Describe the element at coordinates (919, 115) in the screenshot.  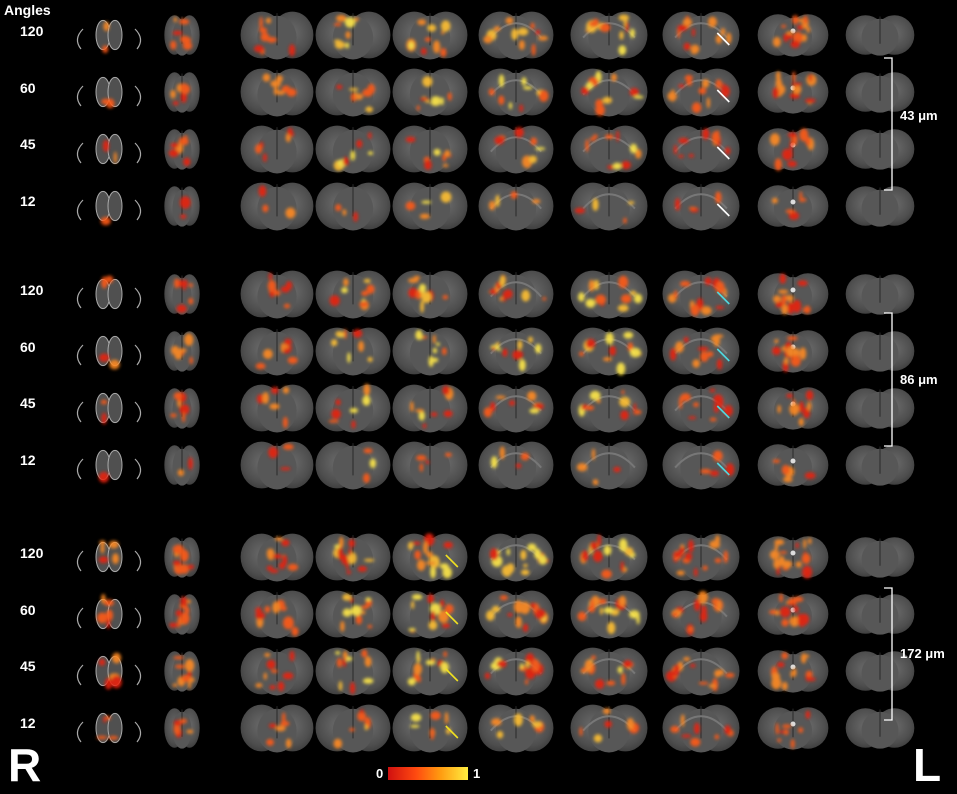
I see `resolution-label: 43 μm` at that location.